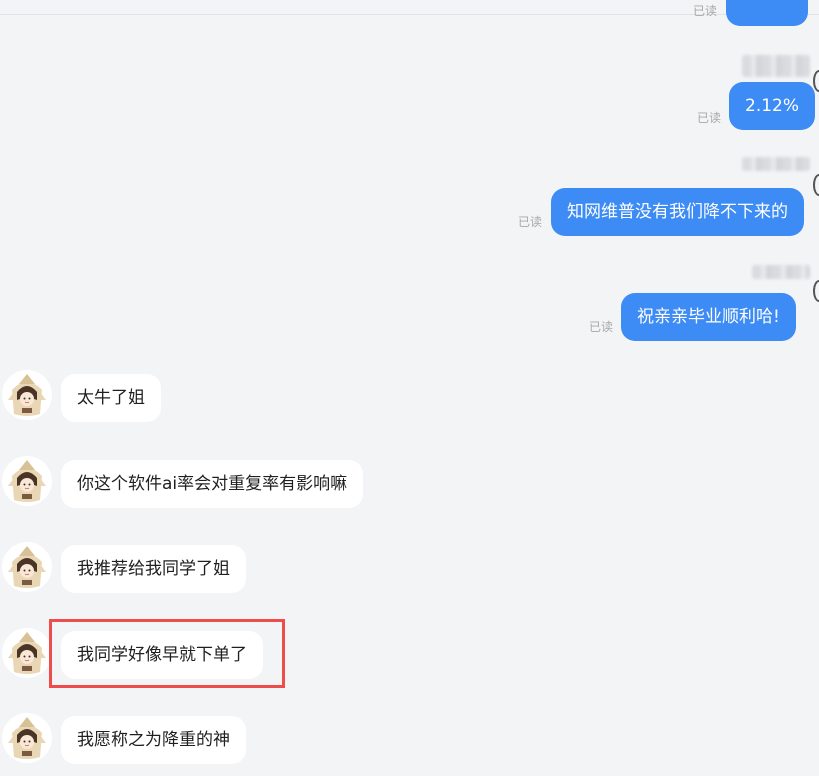  I want to click on outgoing-message: 2.12%, so click(772, 106).